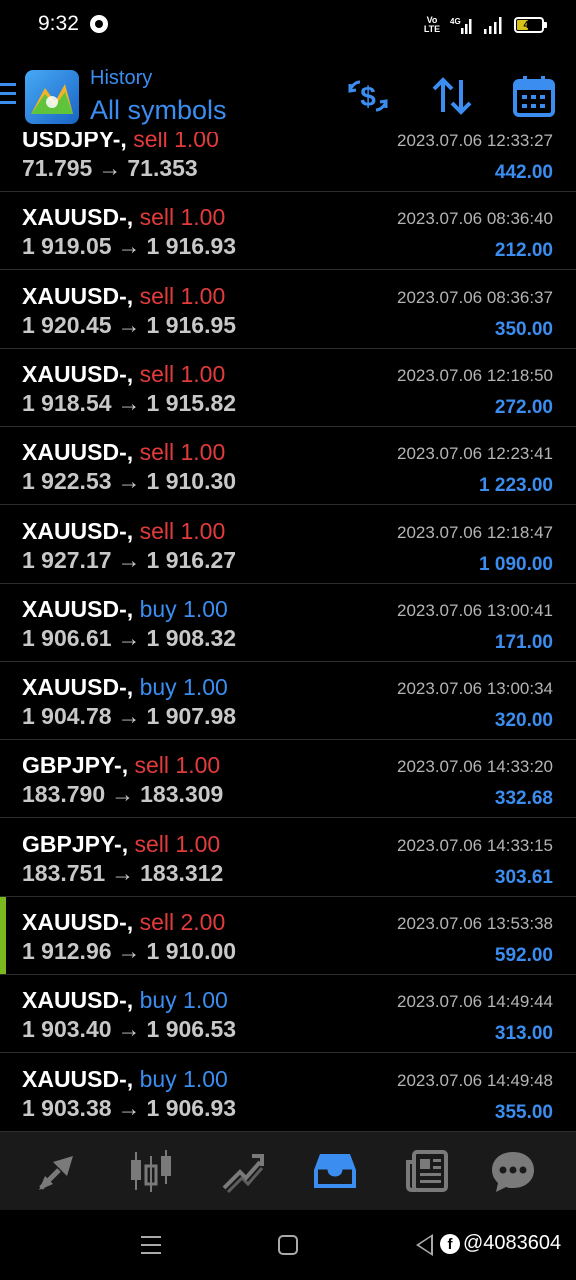 This screenshot has height=1280, width=576. I want to click on trade-profit: 350.00, so click(523, 329).